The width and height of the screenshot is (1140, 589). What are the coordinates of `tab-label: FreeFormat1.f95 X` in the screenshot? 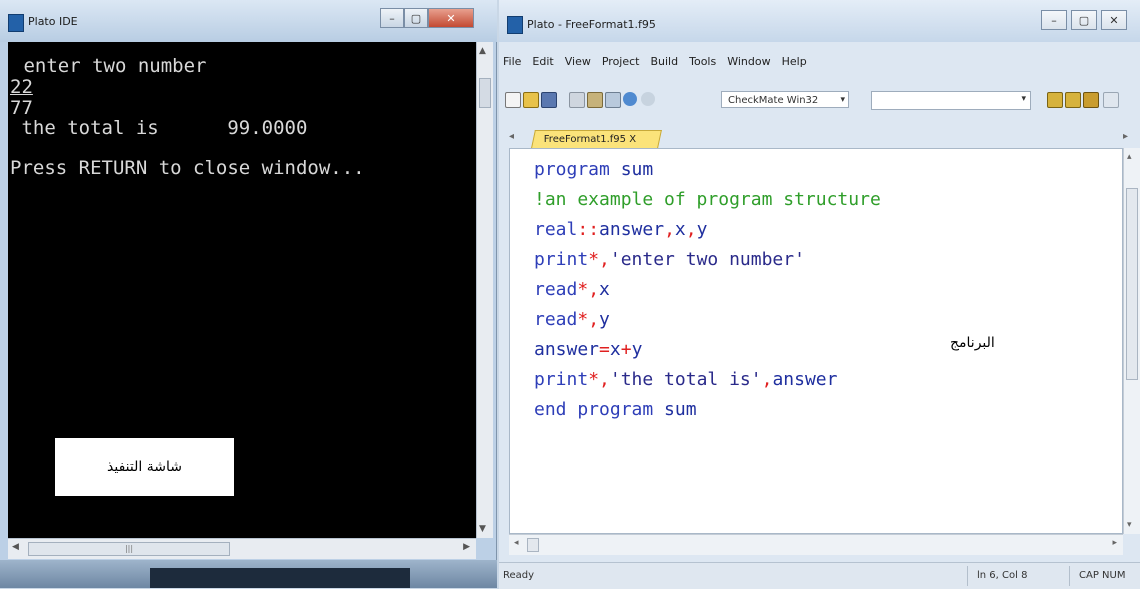 It's located at (590, 139).